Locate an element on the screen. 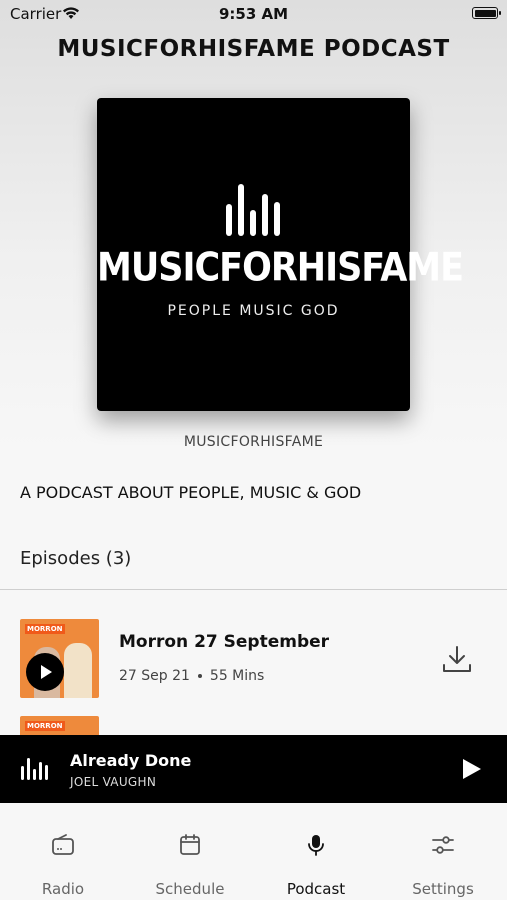 Image resolution: width=507 pixels, height=900 pixels. tab-label: Podcast is located at coordinates (316, 889).